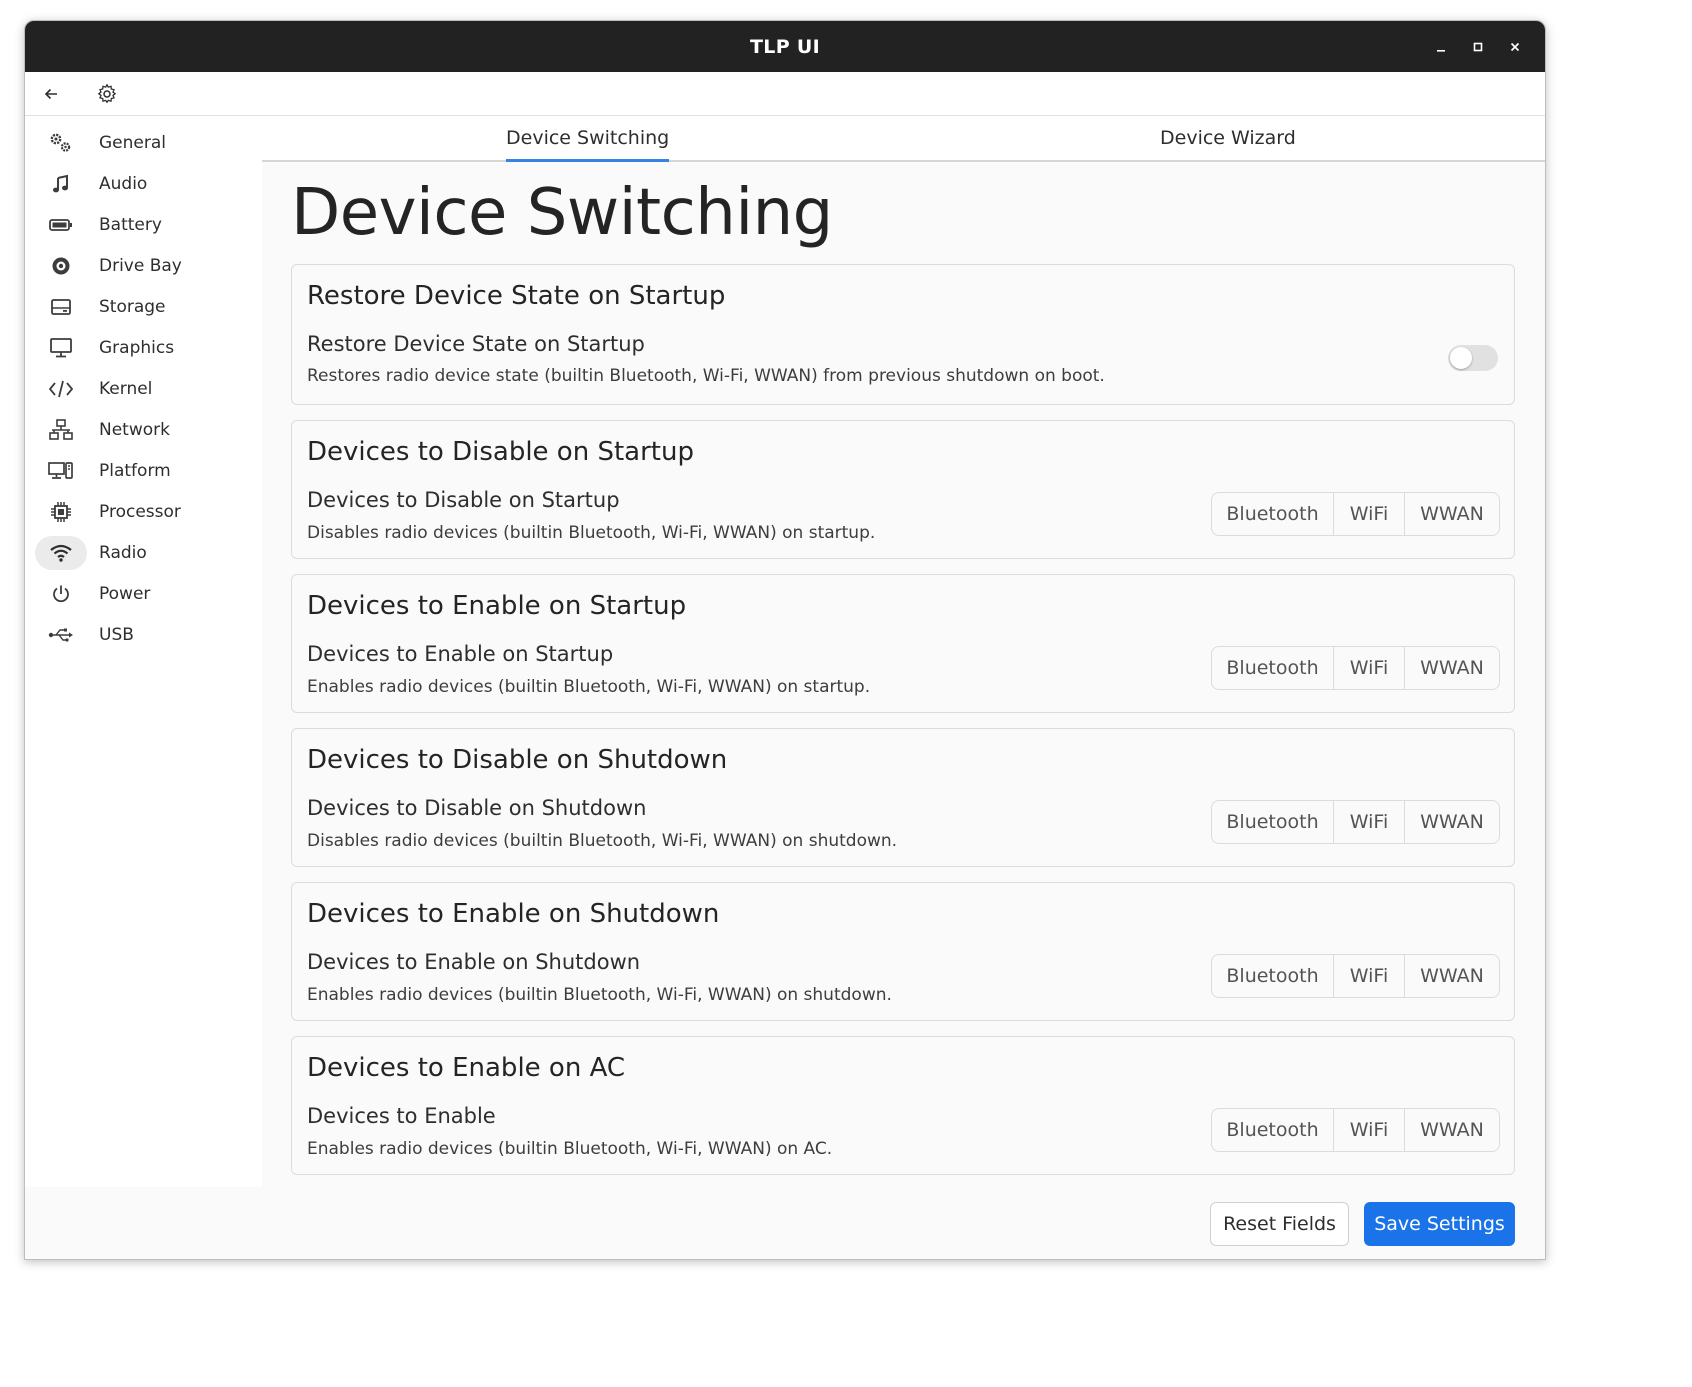 The image size is (1692, 1387). Describe the element at coordinates (130, 225) in the screenshot. I see `sidebar-item-label: Battery` at that location.